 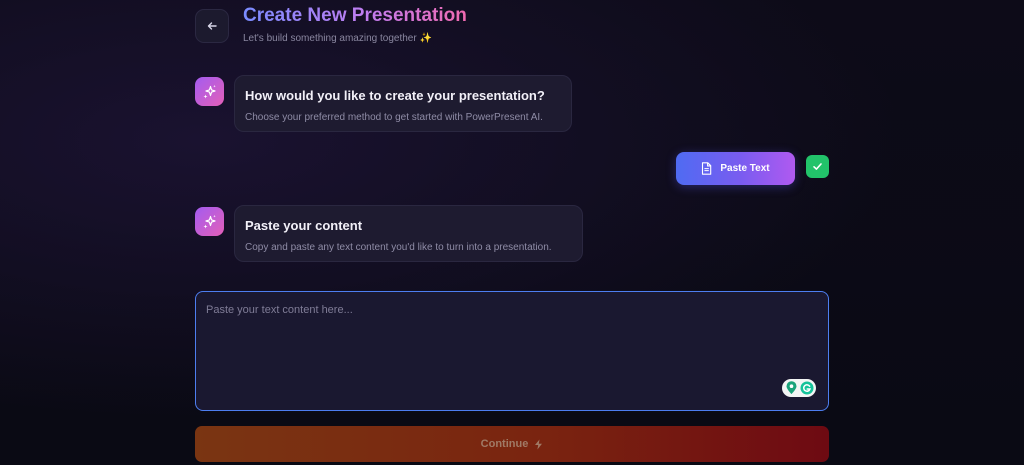 I want to click on continue-label: Continue, so click(x=504, y=444).